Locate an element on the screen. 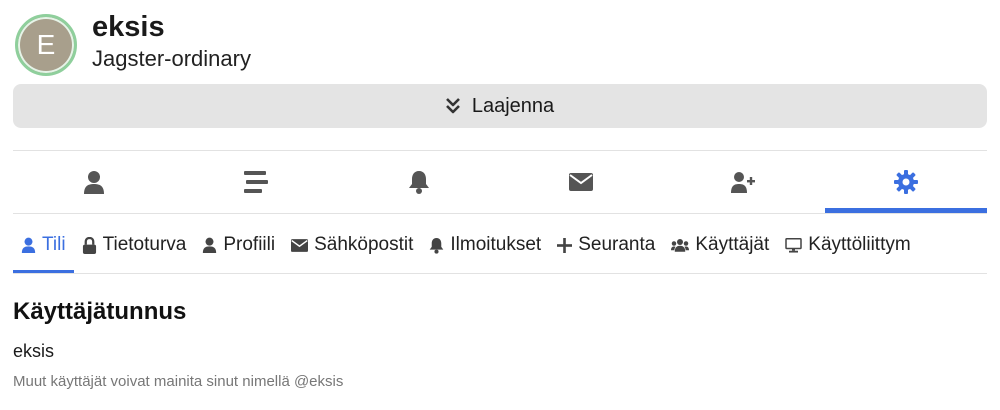 This screenshot has width=1000, height=410. user-plus-icon is located at coordinates (743, 182).